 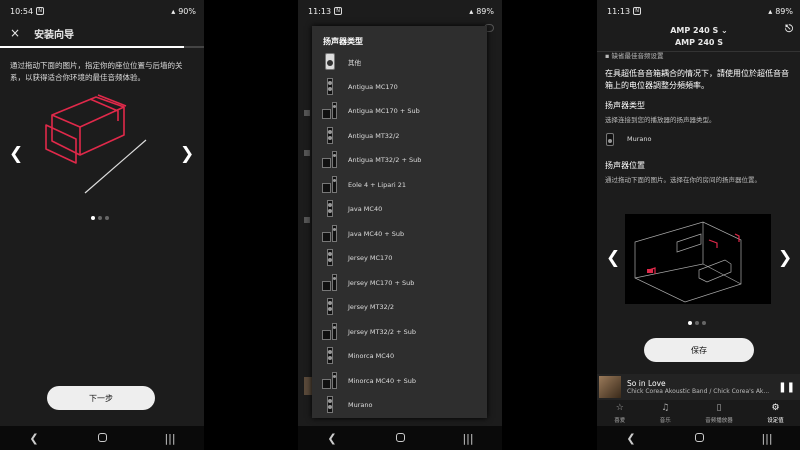 What do you see at coordinates (625, 165) in the screenshot?
I see `speaker-position-title: 扬声器位置` at bounding box center [625, 165].